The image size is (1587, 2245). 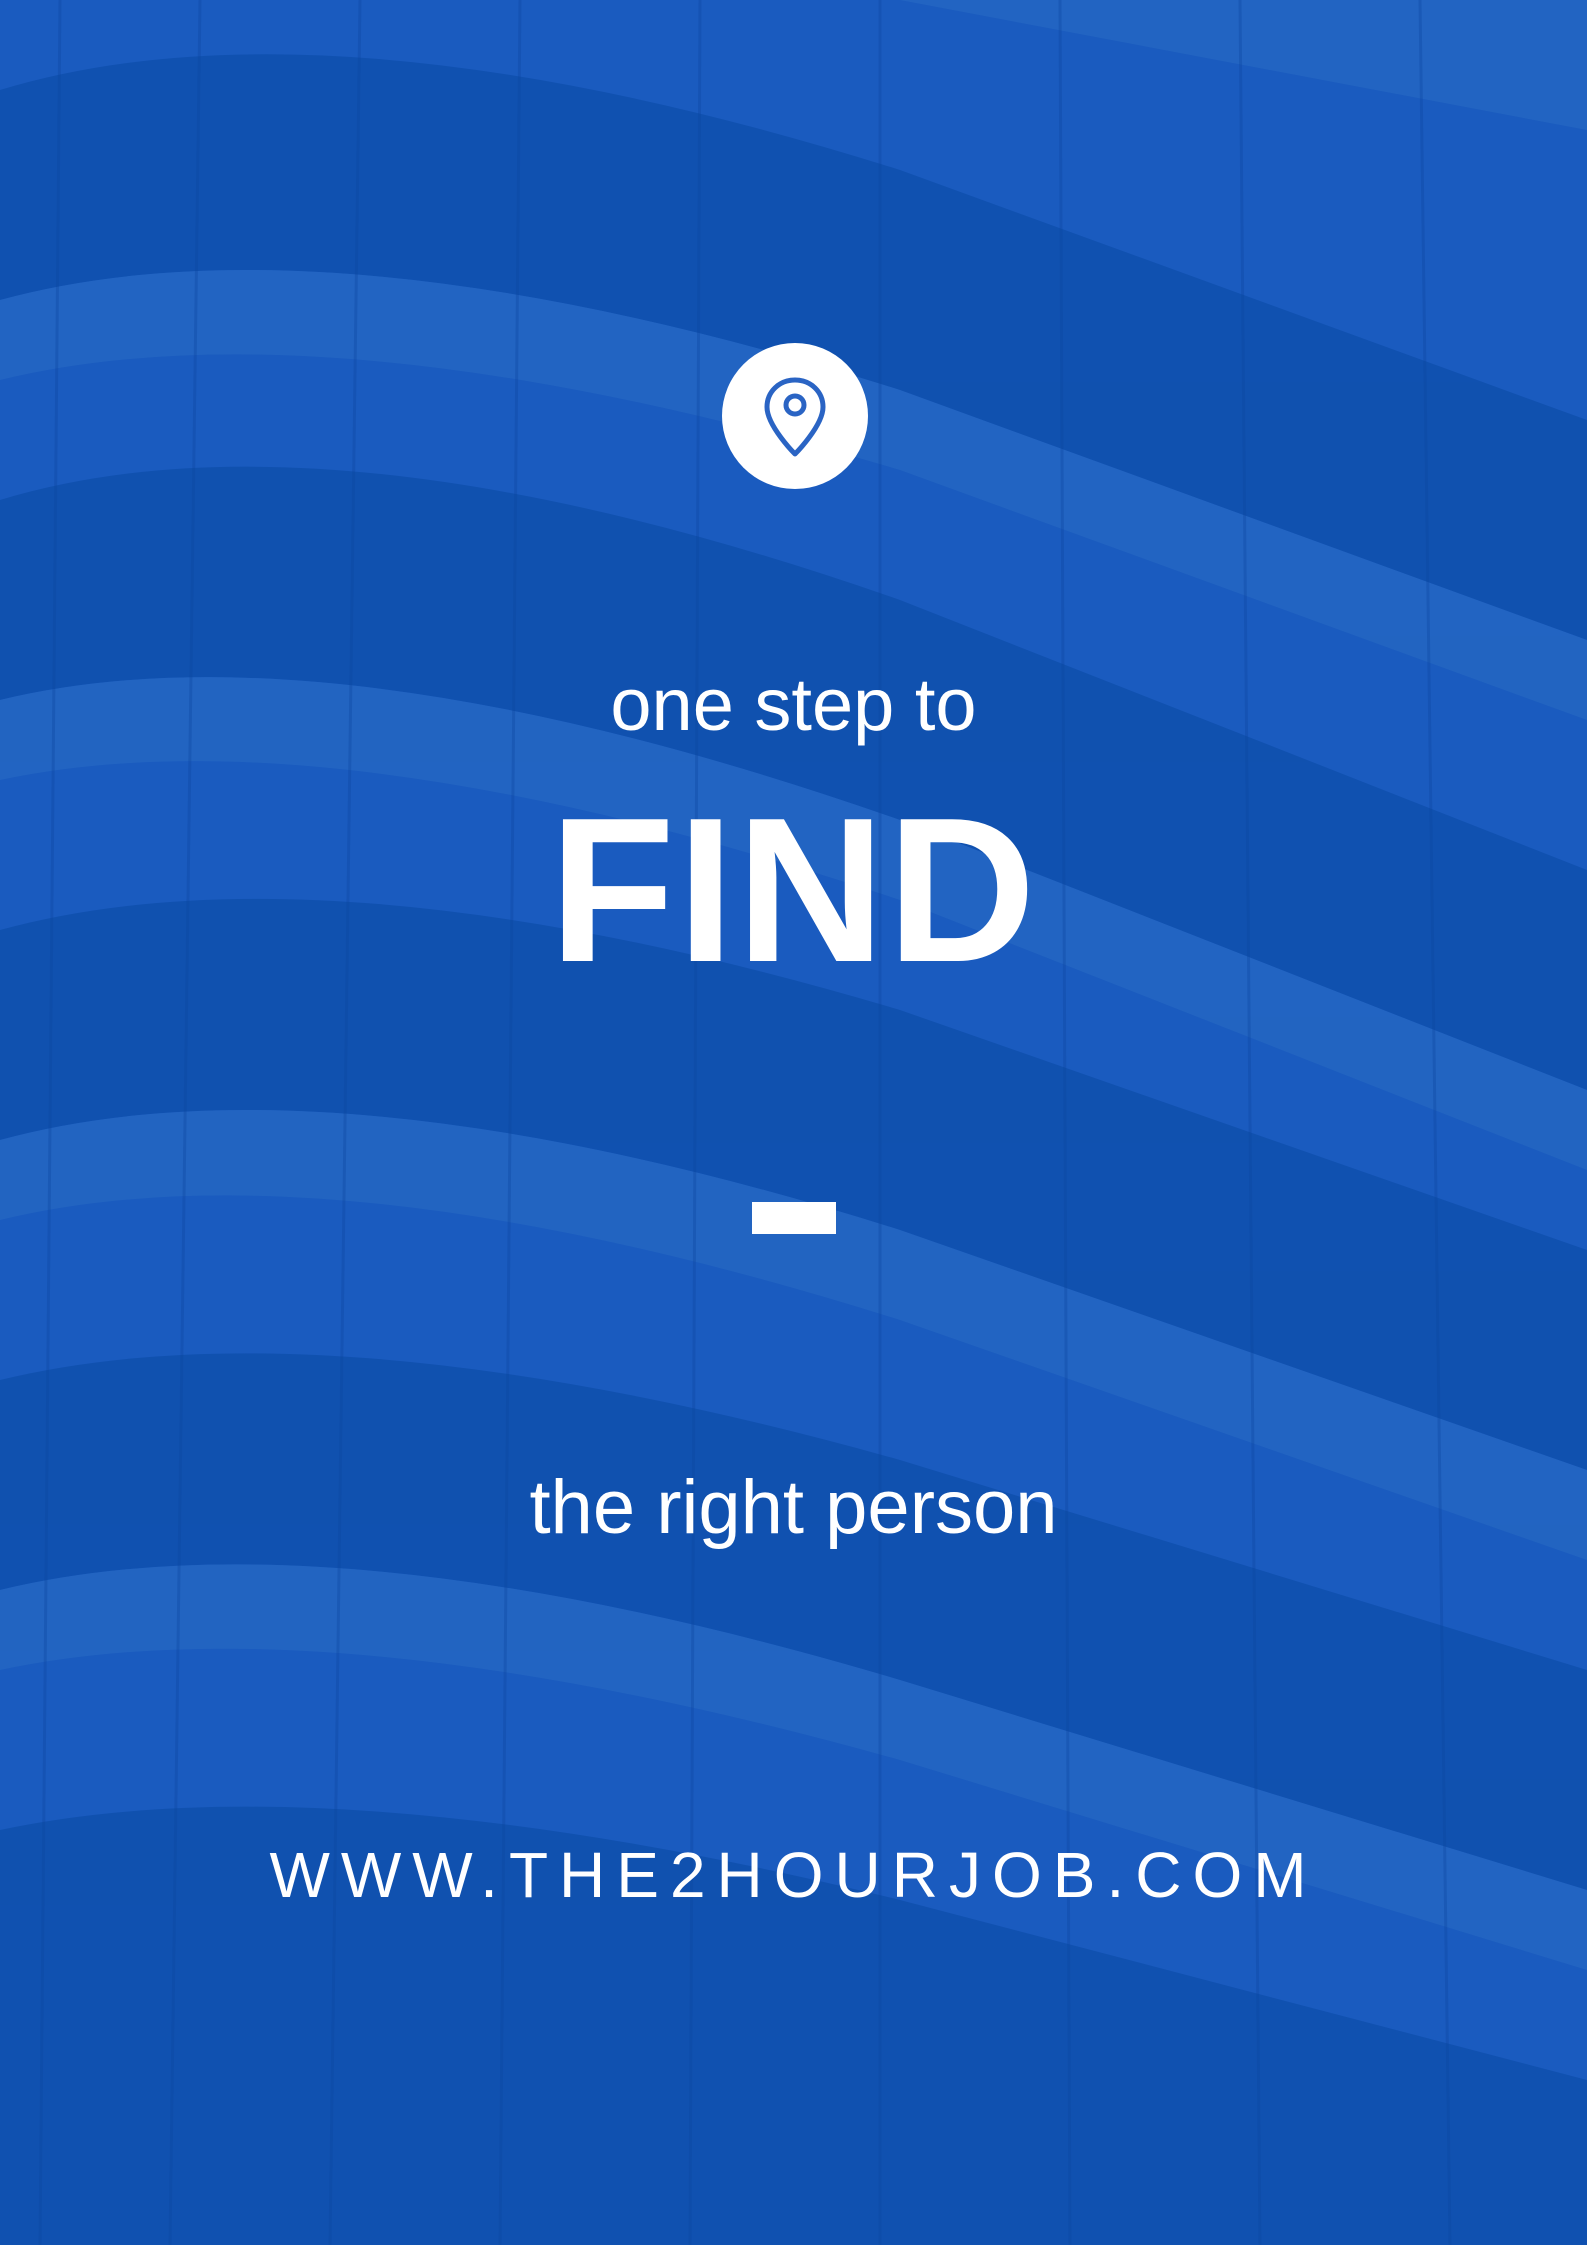 I want to click on map-pin-icon, so click(x=795, y=417).